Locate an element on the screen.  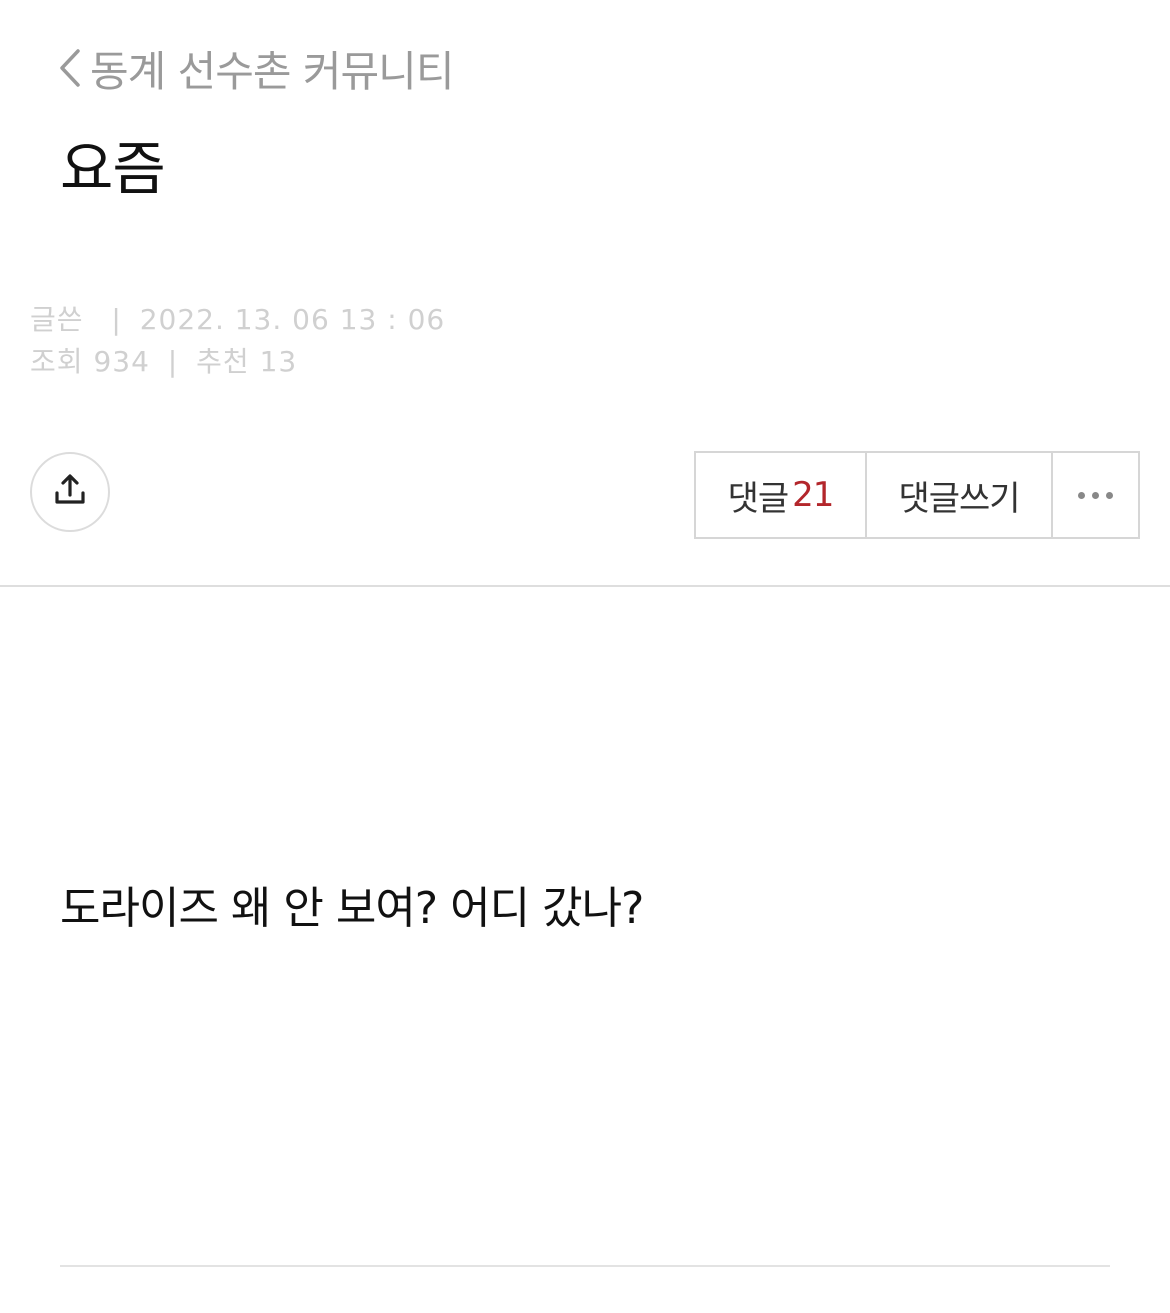
comments-label: 댓글 is located at coordinates (758, 498).